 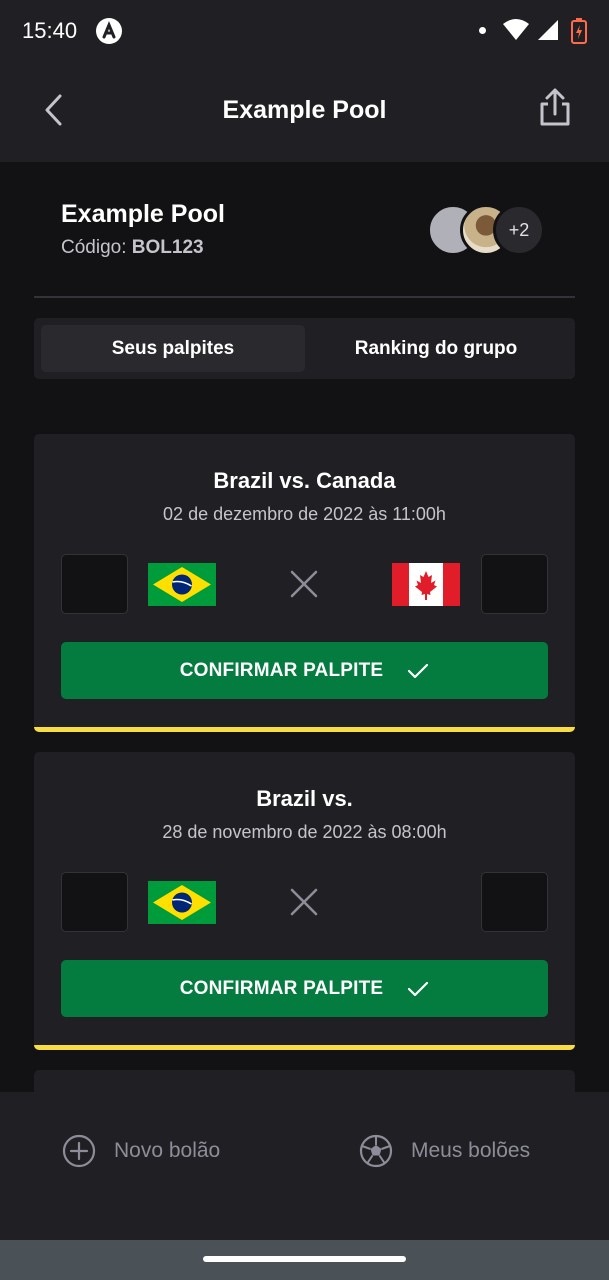 I want to click on tab-group-ranking: Ranking do grupo, so click(x=436, y=348).